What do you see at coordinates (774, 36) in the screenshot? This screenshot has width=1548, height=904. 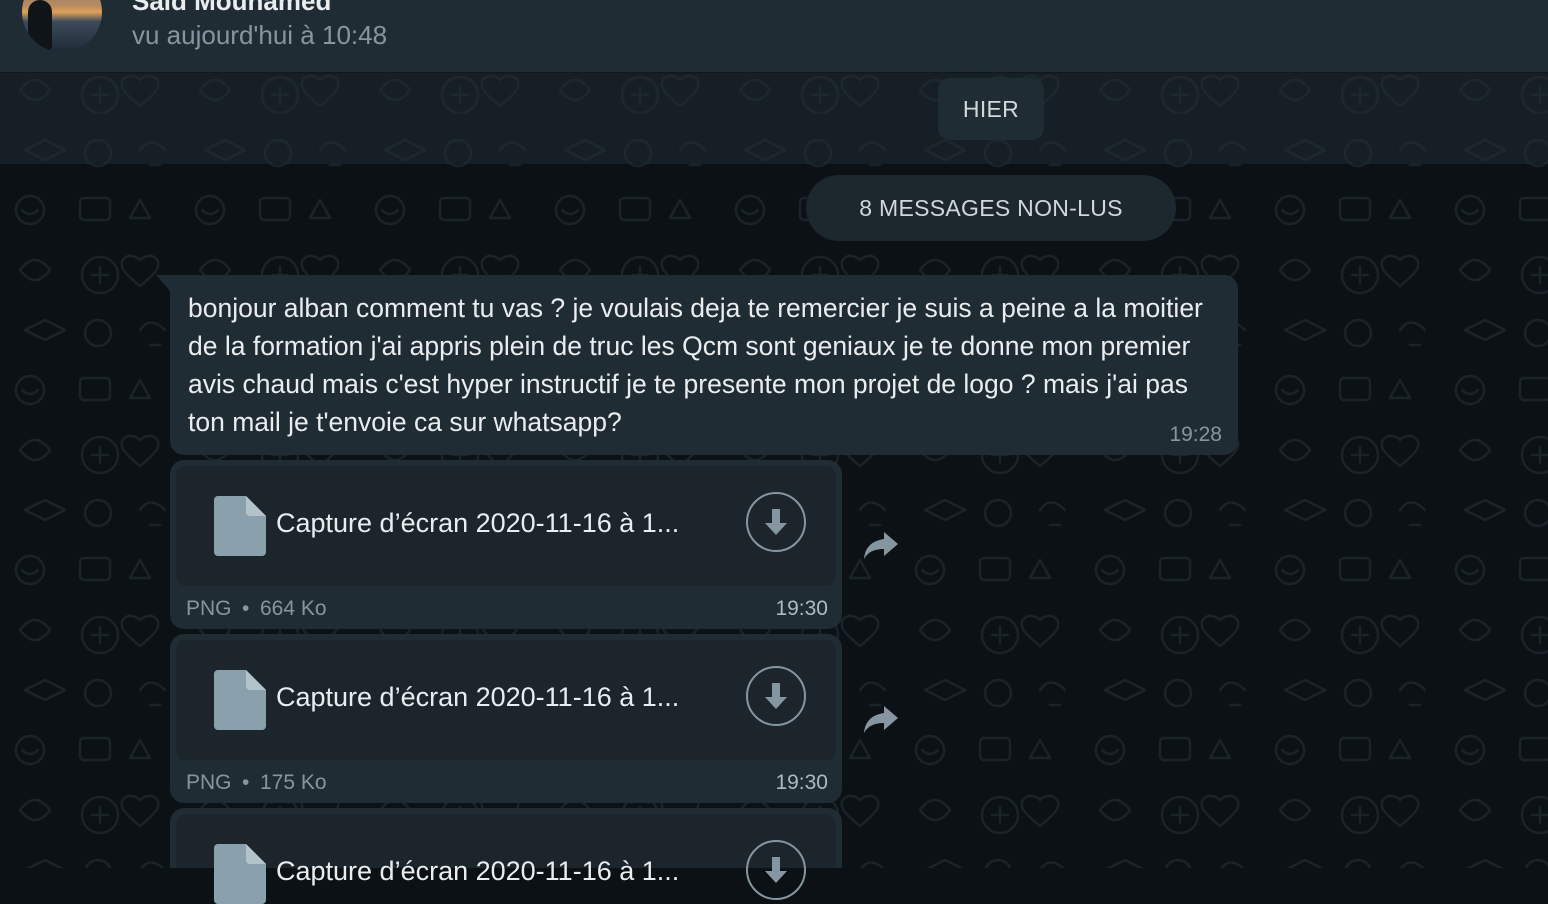 I see `chat-header: Said Mouhamed vu aujourd'hui à 10:48` at bounding box center [774, 36].